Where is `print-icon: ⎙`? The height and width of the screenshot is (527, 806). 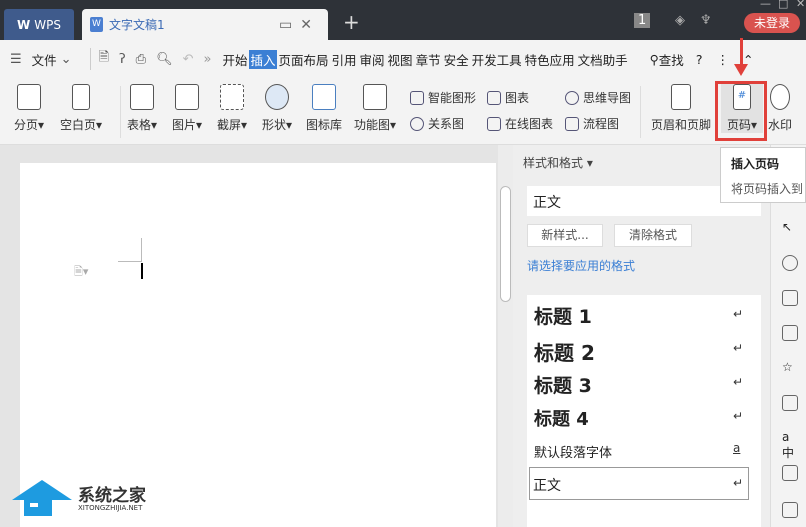
print-icon: ⎙ is located at coordinates (141, 59).